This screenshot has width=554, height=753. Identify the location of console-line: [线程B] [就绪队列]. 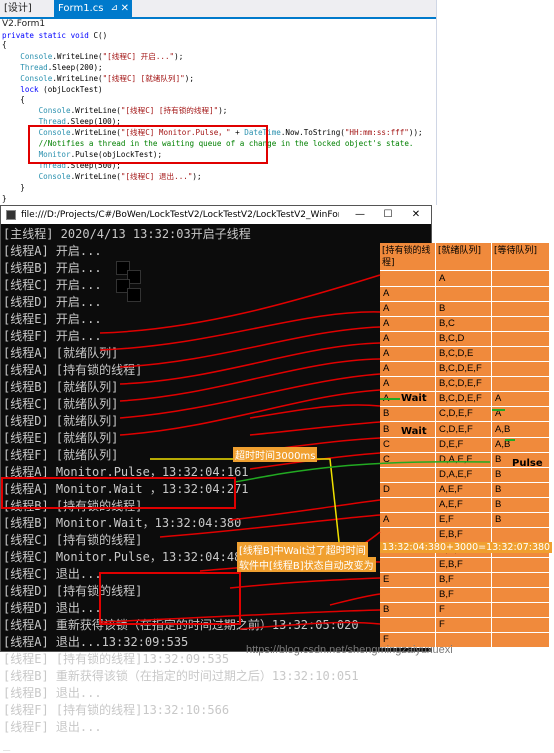
(61, 387).